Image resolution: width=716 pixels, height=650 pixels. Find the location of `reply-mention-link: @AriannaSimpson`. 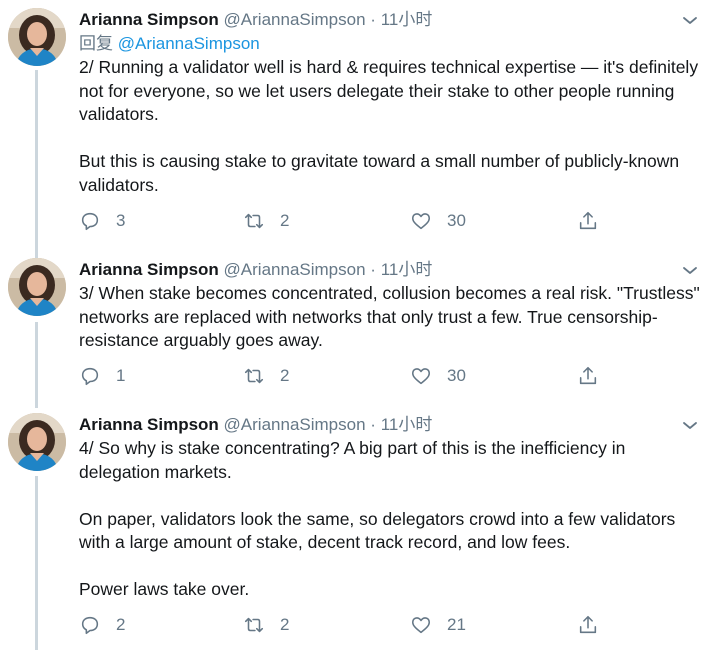

reply-mention-link: @AriannaSimpson is located at coordinates (189, 43).